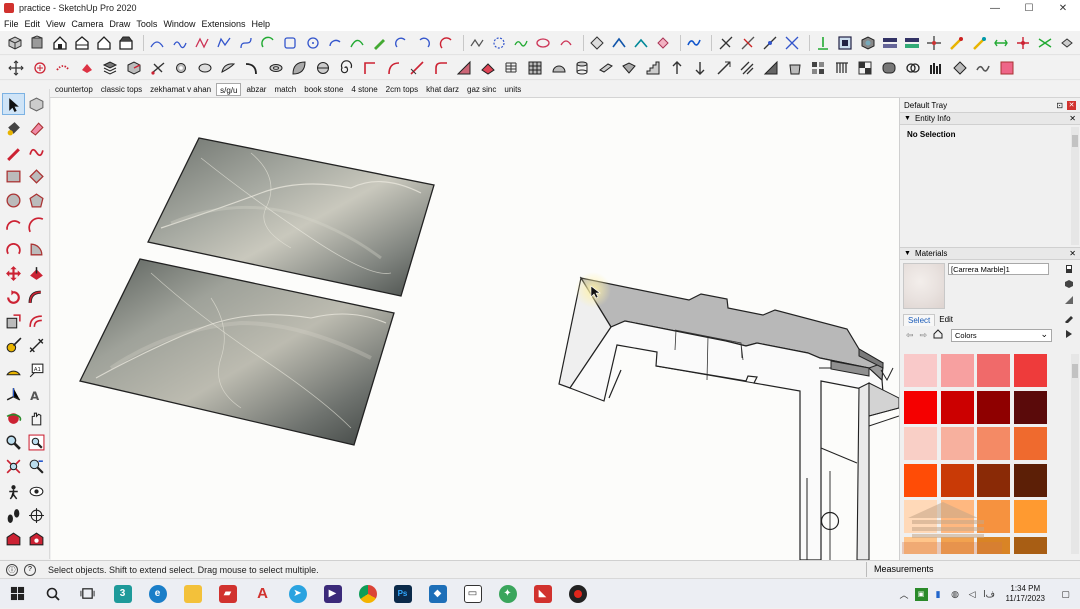 The width and height of the screenshot is (1080, 609). What do you see at coordinates (1069, 335) in the screenshot?
I see `details-arrow-icon` at bounding box center [1069, 335].